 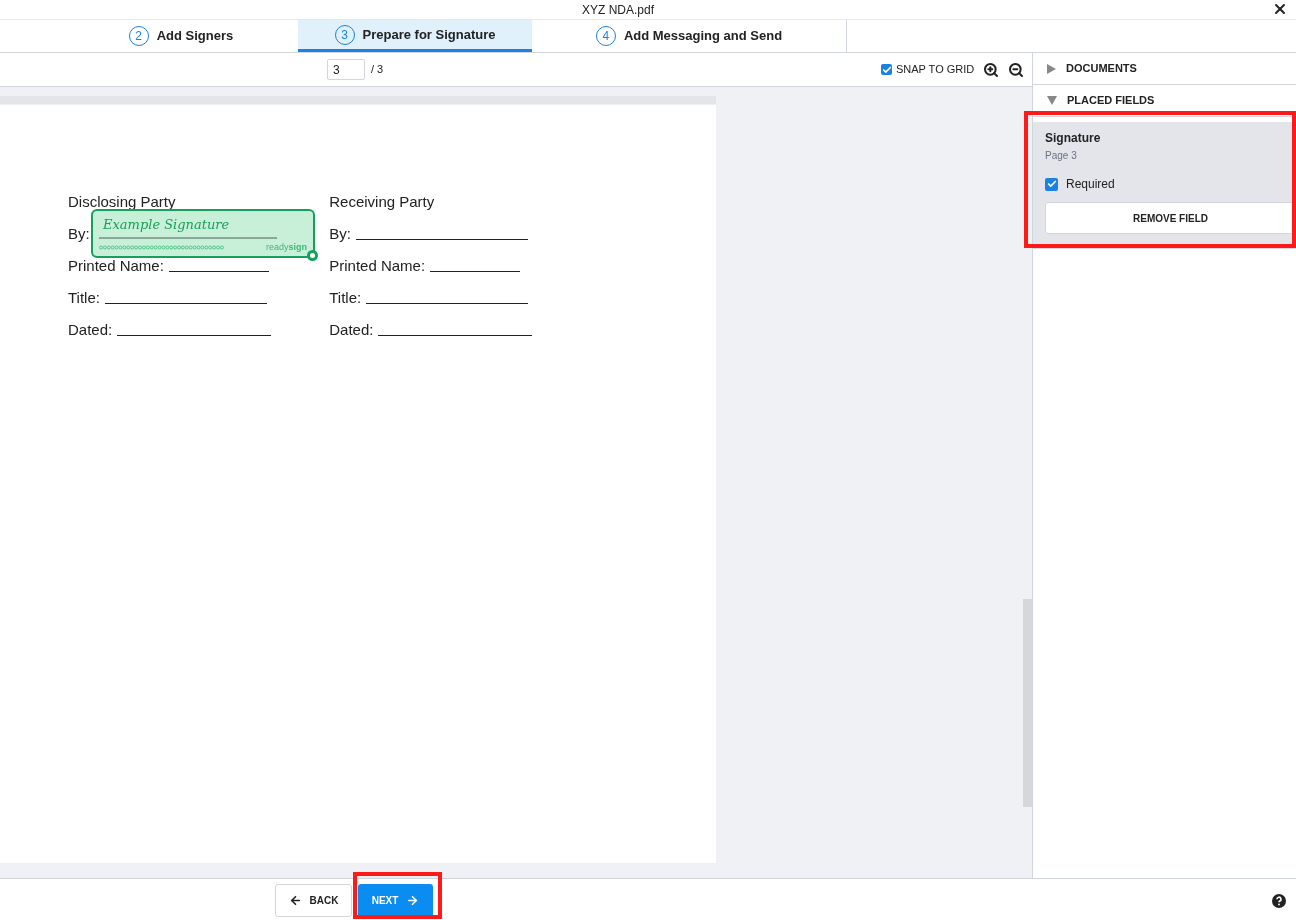 I want to click on required-label: Required, so click(x=1090, y=184).